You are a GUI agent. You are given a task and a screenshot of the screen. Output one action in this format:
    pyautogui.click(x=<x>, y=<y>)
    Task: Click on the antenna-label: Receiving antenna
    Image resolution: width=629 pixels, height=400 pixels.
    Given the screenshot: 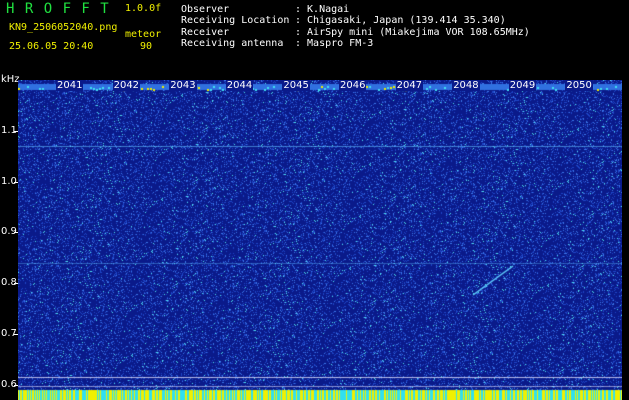 What is the action you would take?
    pyautogui.click(x=232, y=43)
    